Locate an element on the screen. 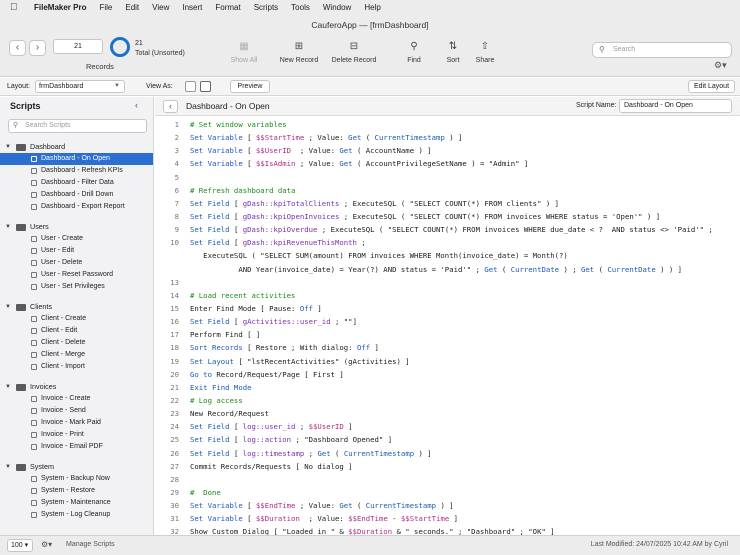  script-item: Client - Delete is located at coordinates (76, 343).